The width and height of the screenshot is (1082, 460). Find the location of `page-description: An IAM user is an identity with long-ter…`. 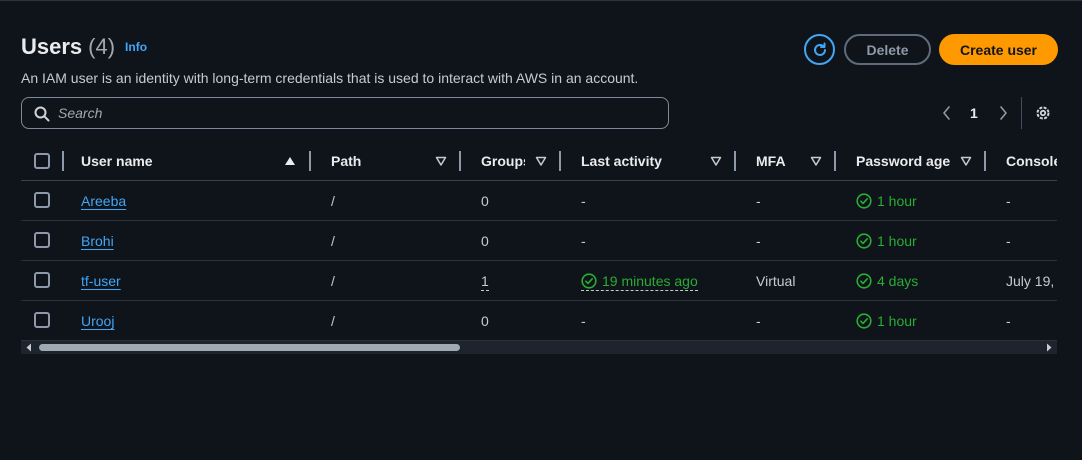

page-description: An IAM user is an identity with long-ter… is located at coordinates (330, 78).